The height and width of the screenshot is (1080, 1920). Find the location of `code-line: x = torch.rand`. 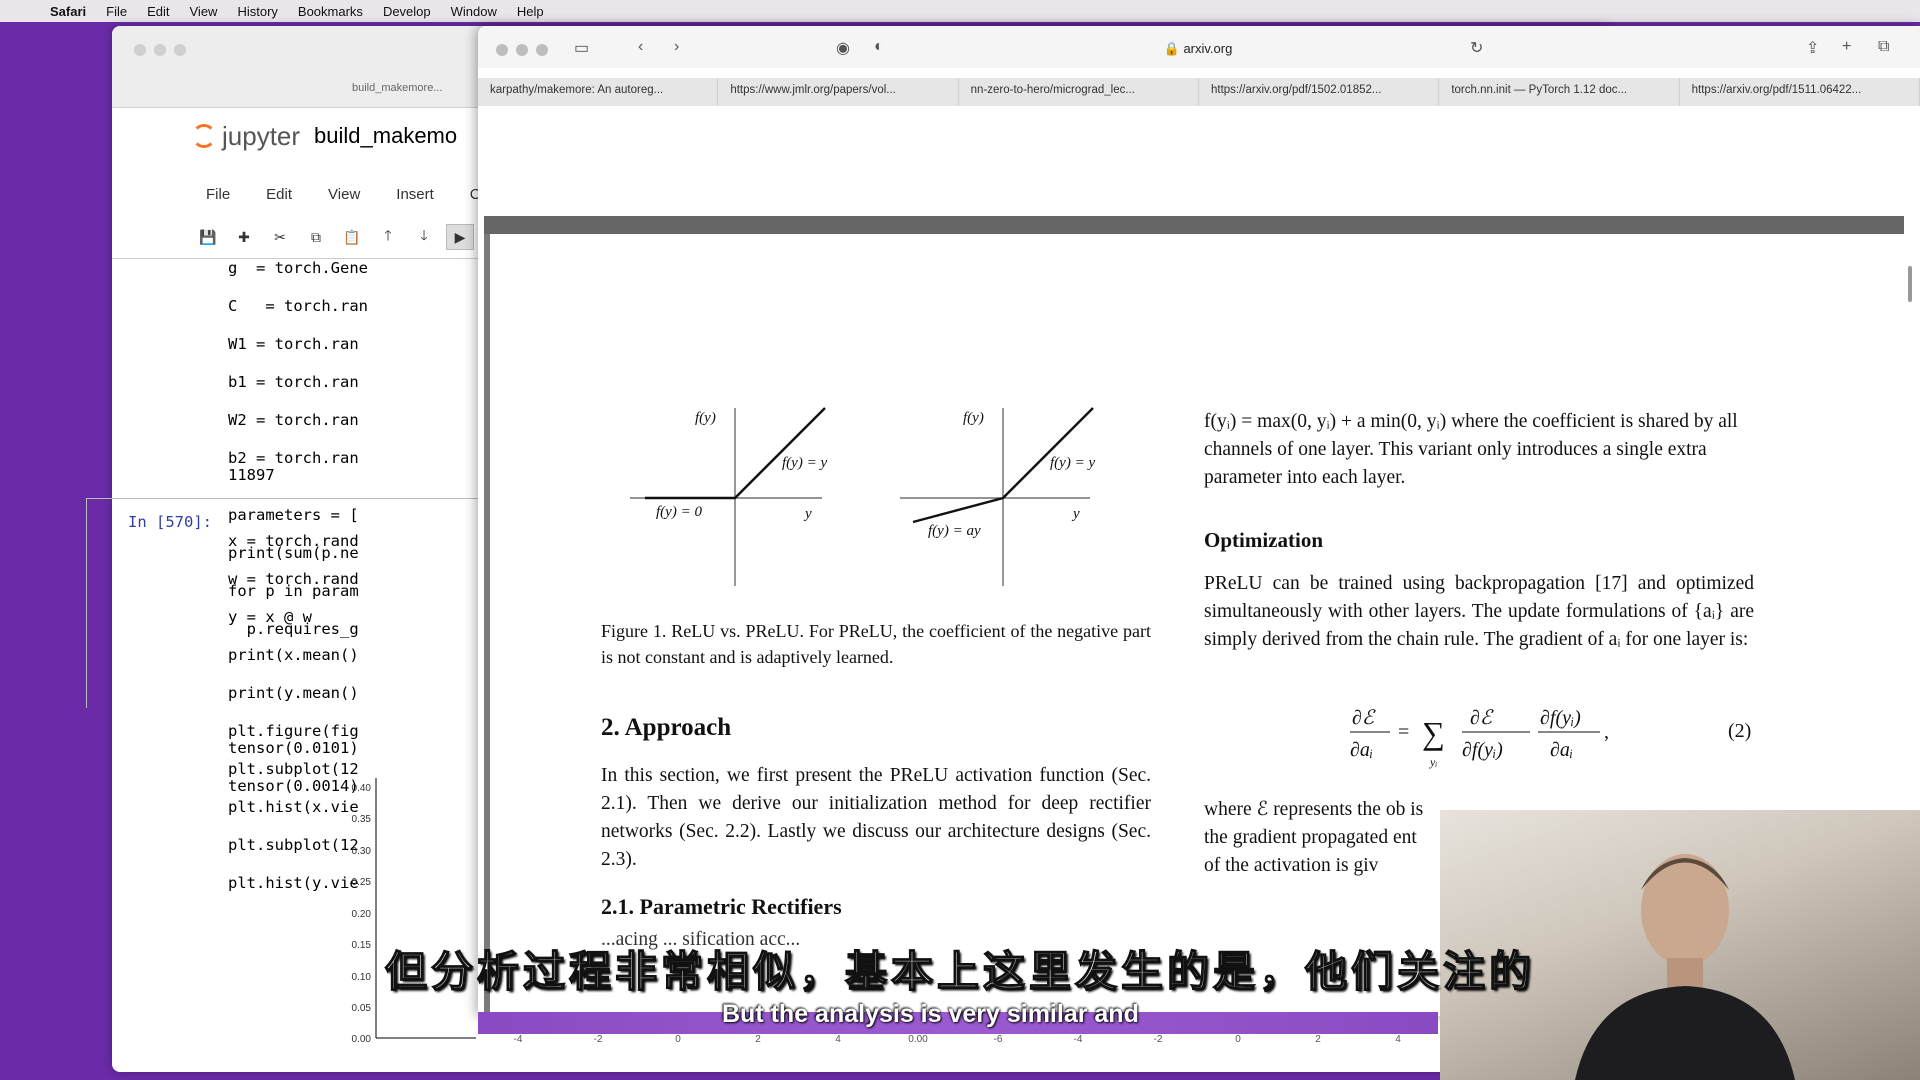

code-line: x = torch.rand is located at coordinates (293, 541).